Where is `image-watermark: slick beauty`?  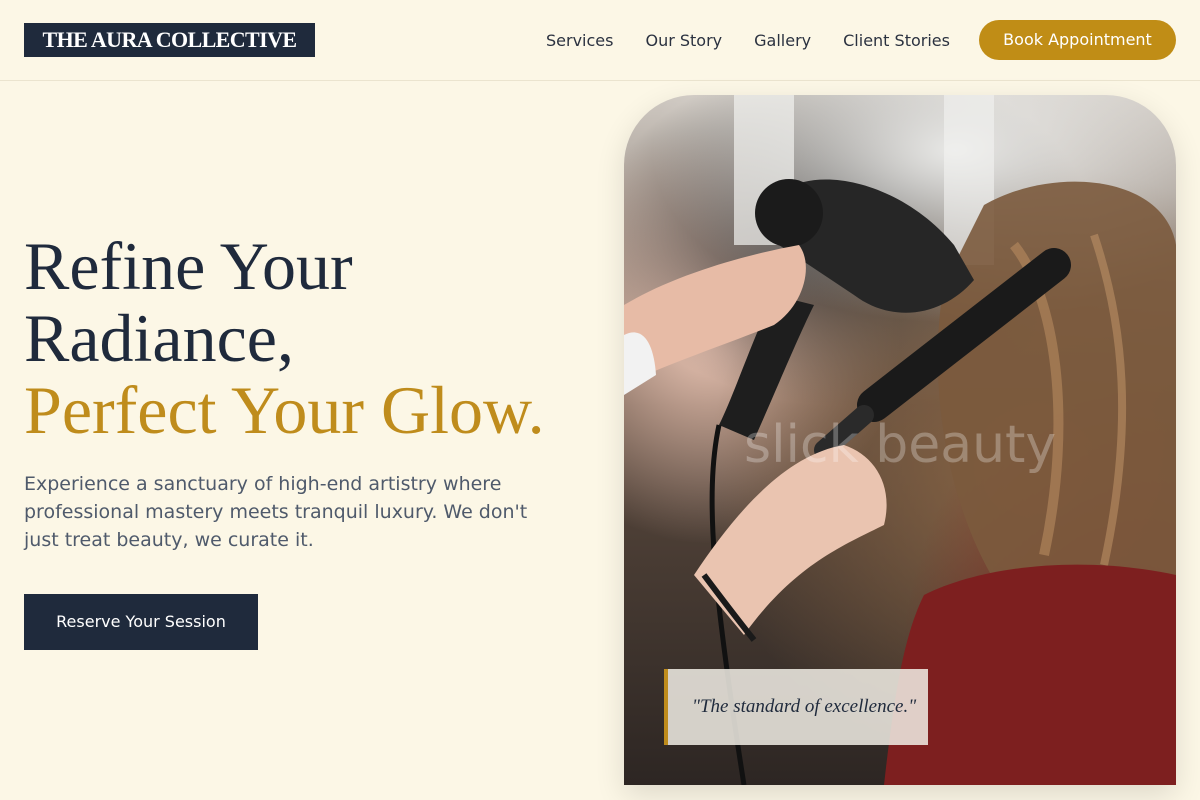 image-watermark: slick beauty is located at coordinates (900, 445).